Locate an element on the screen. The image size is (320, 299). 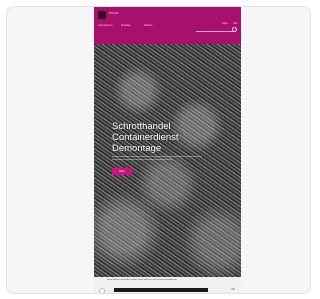
nav-item: Unternehmen is located at coordinates (106, 25).